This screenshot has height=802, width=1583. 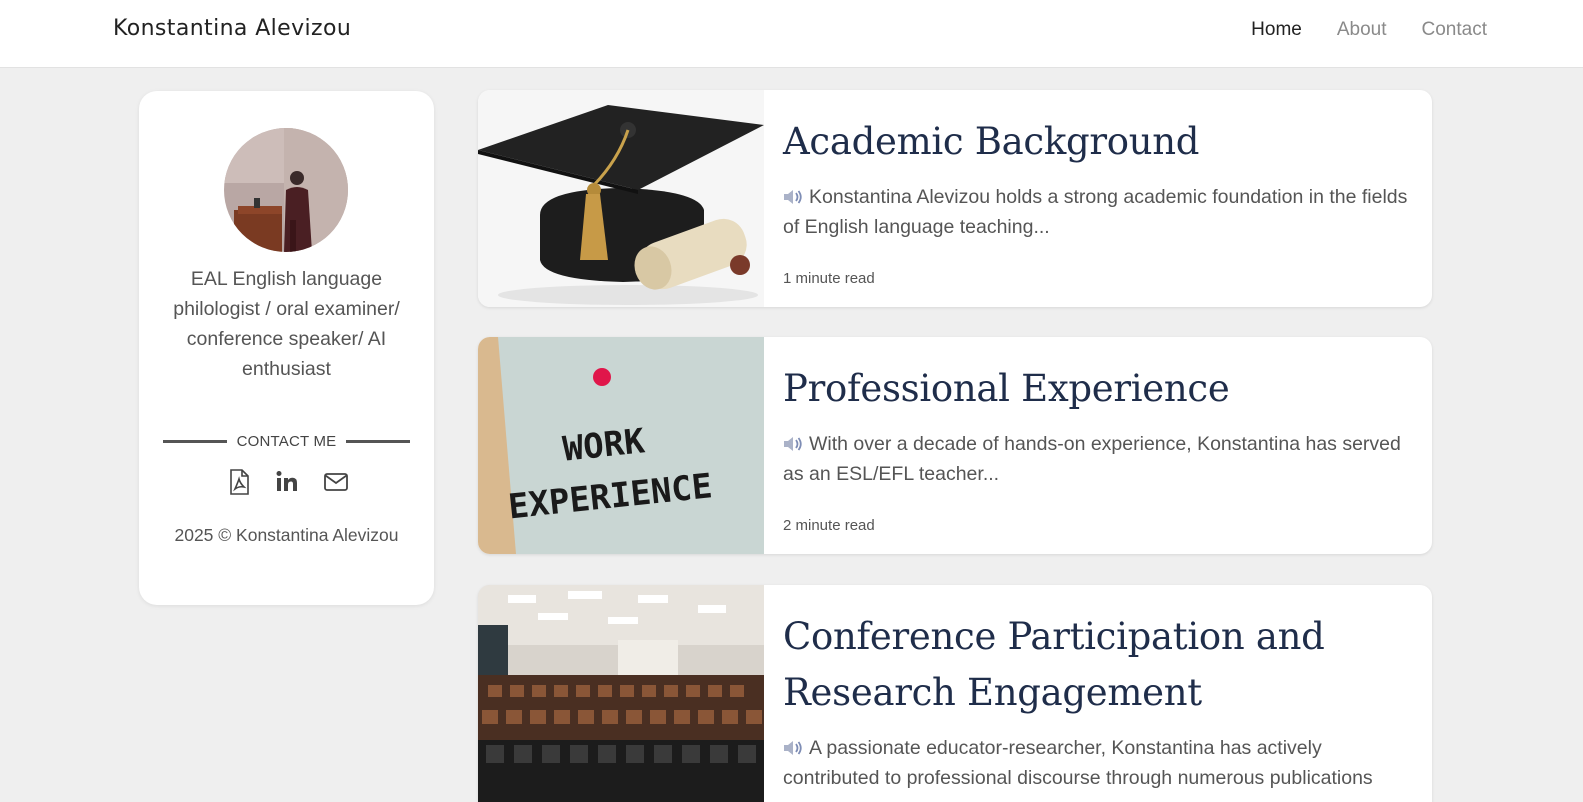 What do you see at coordinates (232, 28) in the screenshot?
I see `site-brand: Konstantina Alevizou` at bounding box center [232, 28].